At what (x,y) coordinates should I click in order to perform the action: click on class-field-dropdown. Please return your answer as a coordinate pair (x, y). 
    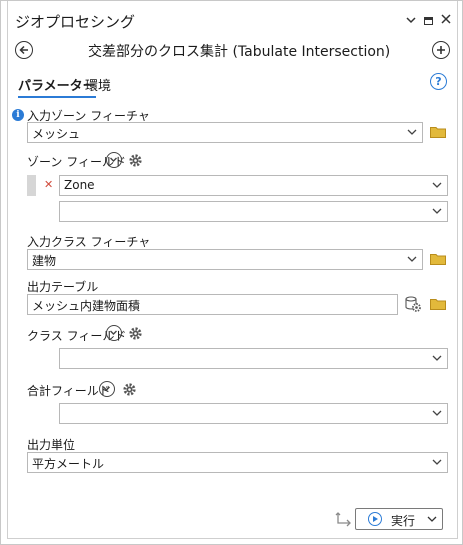
    Looking at the image, I should click on (253, 358).